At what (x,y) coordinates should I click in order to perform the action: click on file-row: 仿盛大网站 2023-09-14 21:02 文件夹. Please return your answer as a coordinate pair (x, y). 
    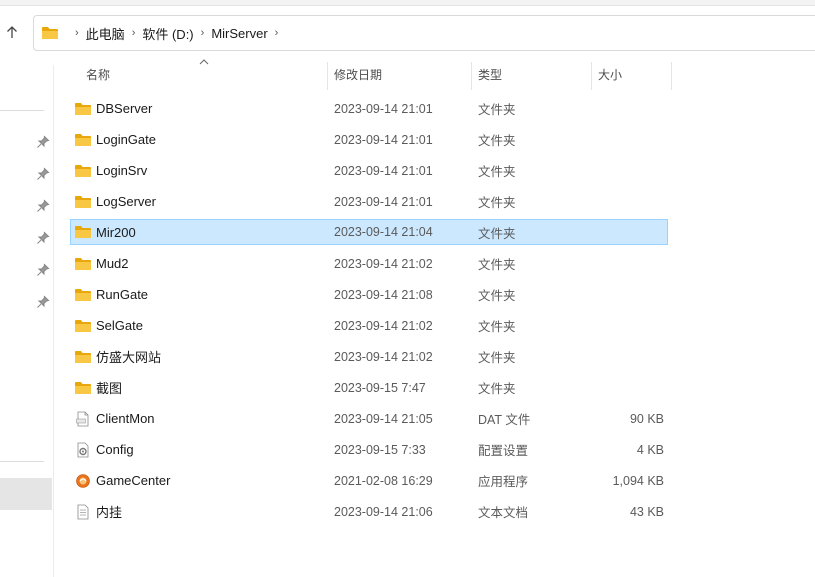
    Looking at the image, I should click on (370, 356).